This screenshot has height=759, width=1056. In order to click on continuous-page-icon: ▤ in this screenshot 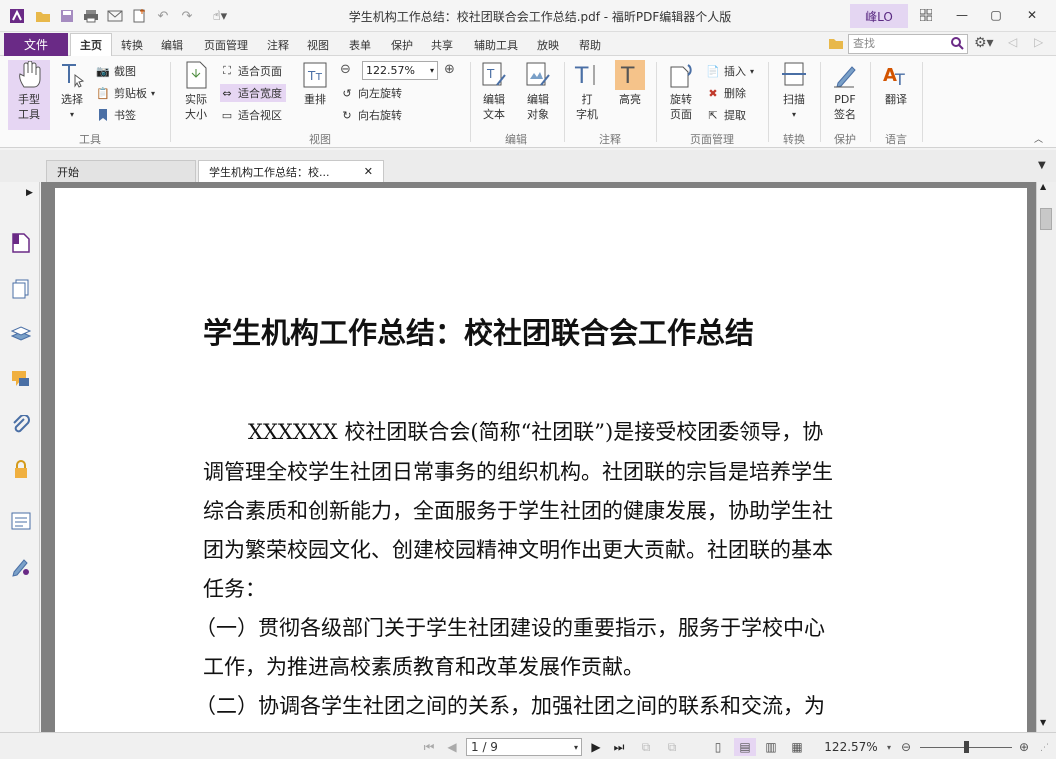, I will do `click(745, 747)`.